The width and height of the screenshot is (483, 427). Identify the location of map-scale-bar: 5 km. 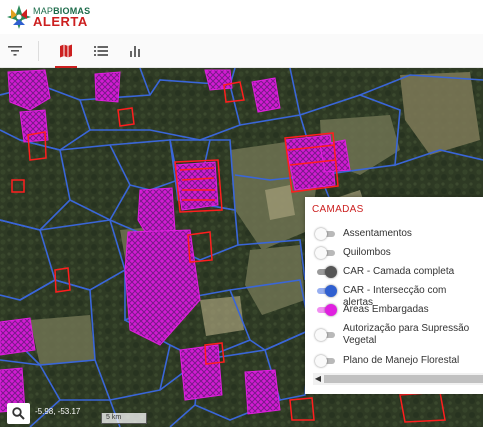
(124, 418).